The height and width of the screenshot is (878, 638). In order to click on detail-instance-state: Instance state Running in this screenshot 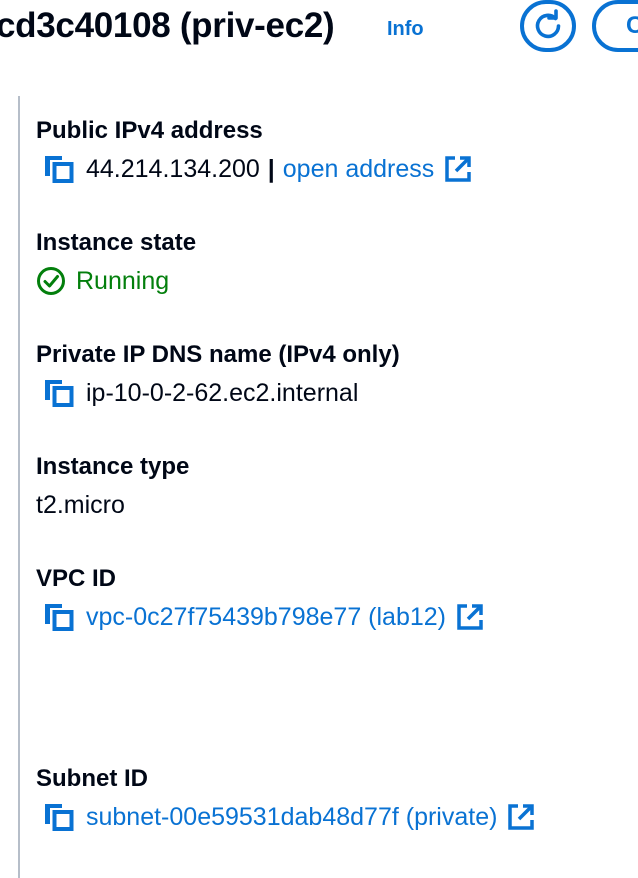, I will do `click(116, 262)`.